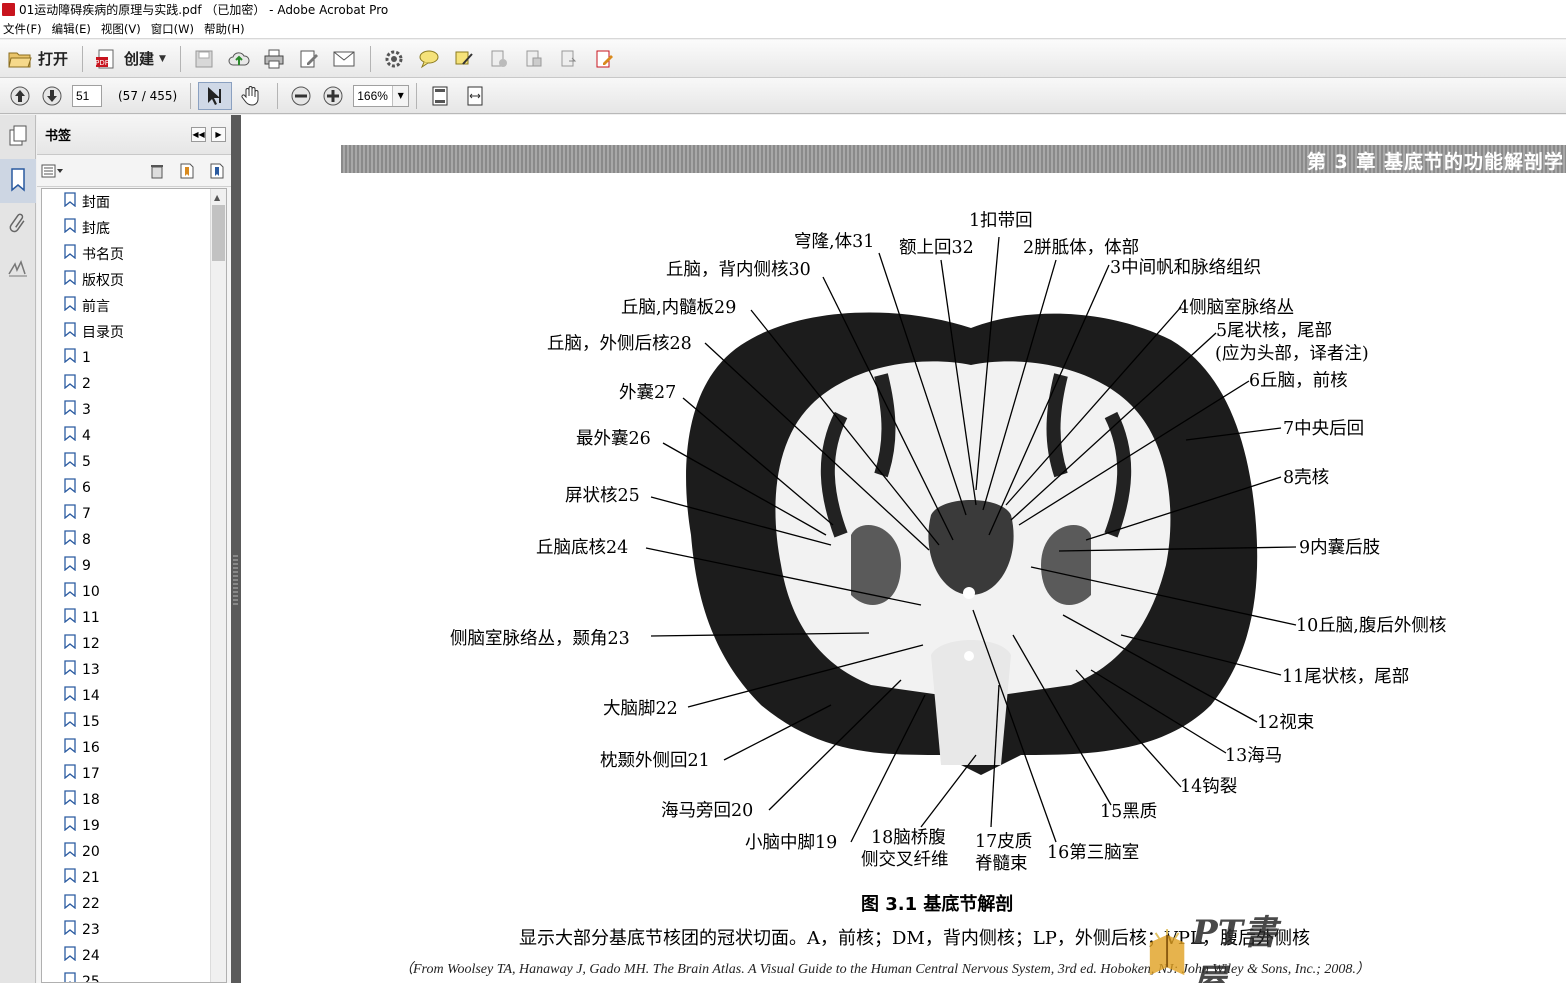  I want to click on label-8: 8壳核, so click(1306, 478).